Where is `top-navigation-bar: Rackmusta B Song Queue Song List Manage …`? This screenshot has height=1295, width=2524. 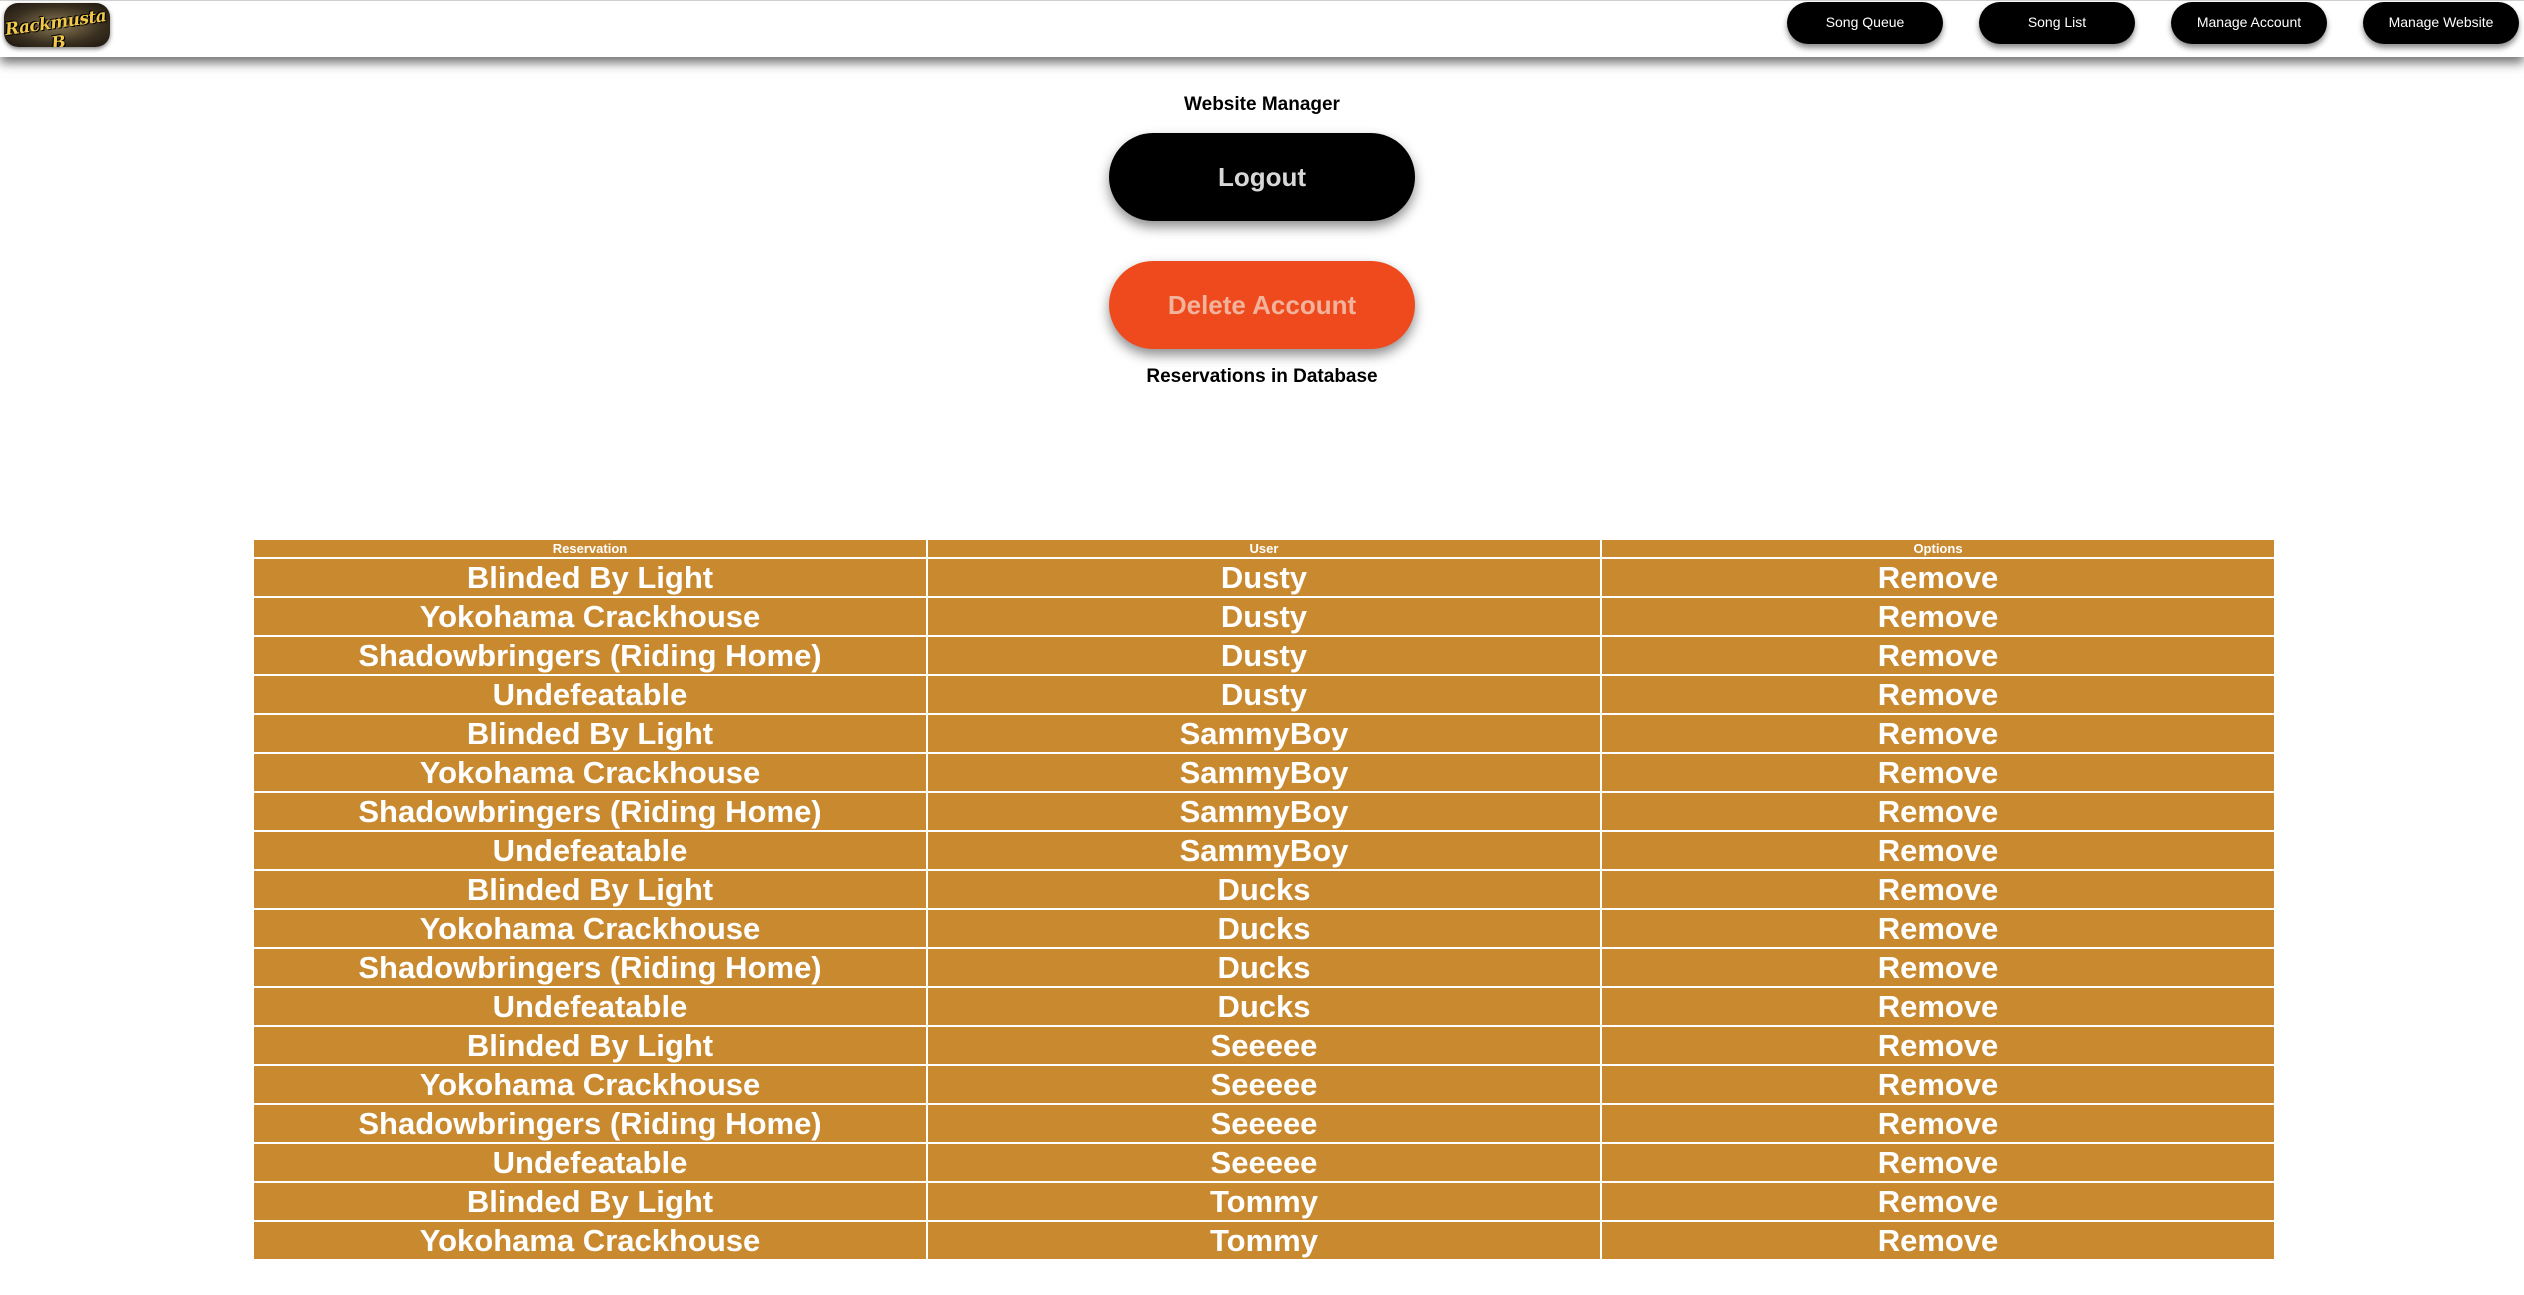 top-navigation-bar: Rackmusta B Song Queue Song List Manage … is located at coordinates (1262, 28).